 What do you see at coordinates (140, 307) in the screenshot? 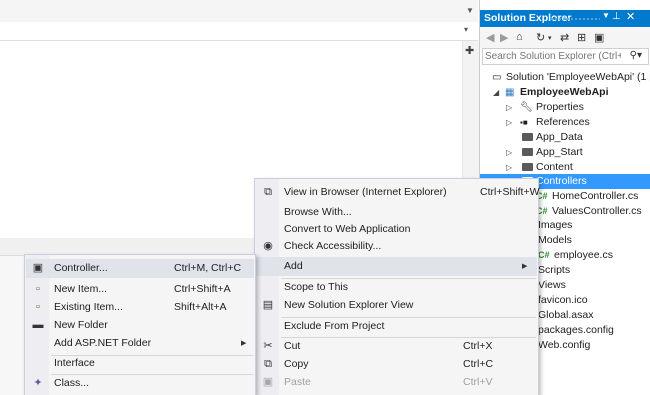
I see `menu-item-existing-item: ▫ Existing Item... Shift+Alt+A` at bounding box center [140, 307].